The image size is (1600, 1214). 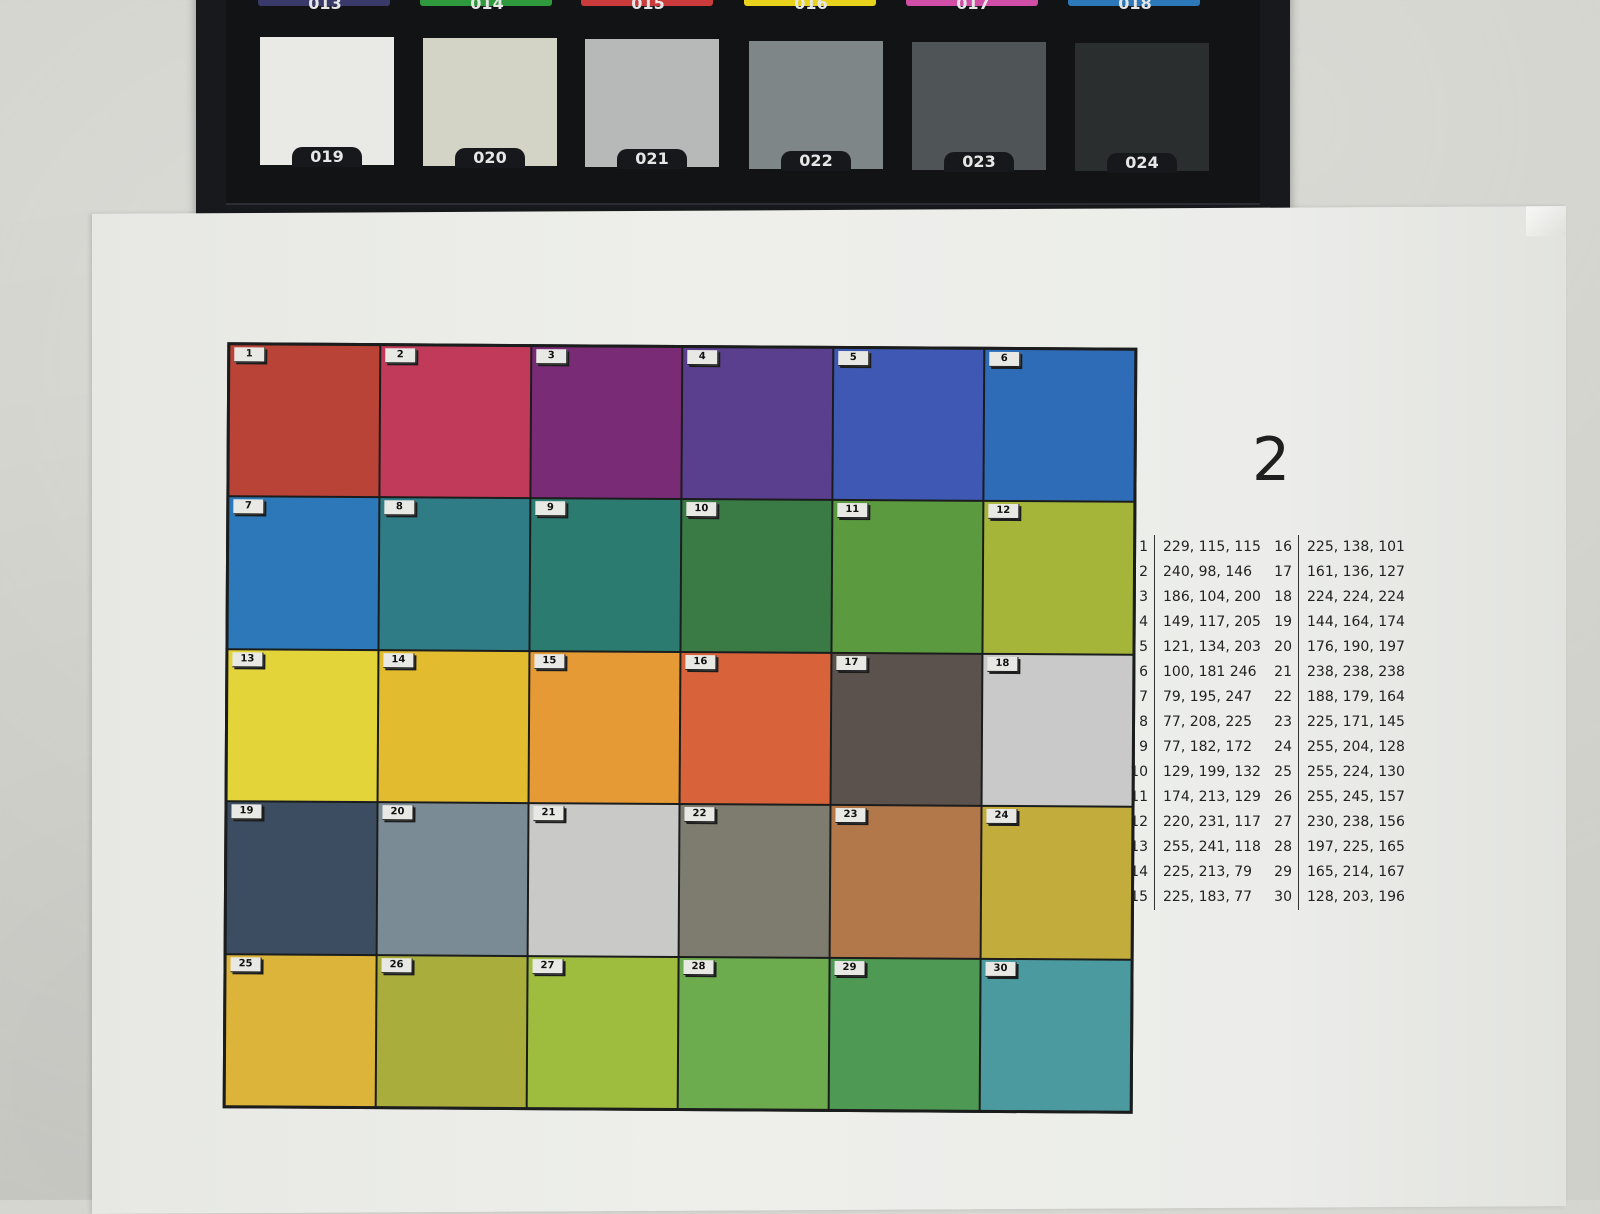 I want to click on rgb-row-index: 14, so click(x=1139, y=872).